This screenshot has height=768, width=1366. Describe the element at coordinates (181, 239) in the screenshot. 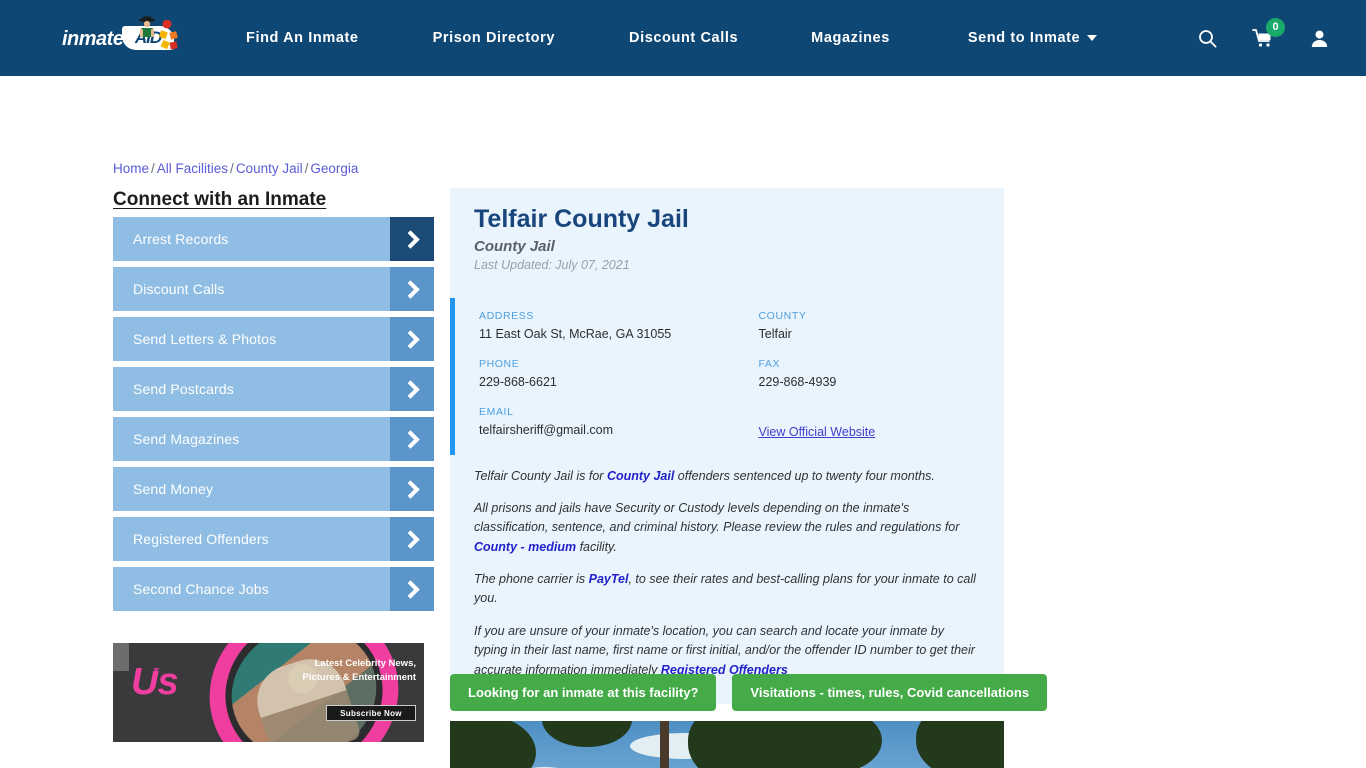

I see `sidebar-item-label: Arrest Records` at that location.